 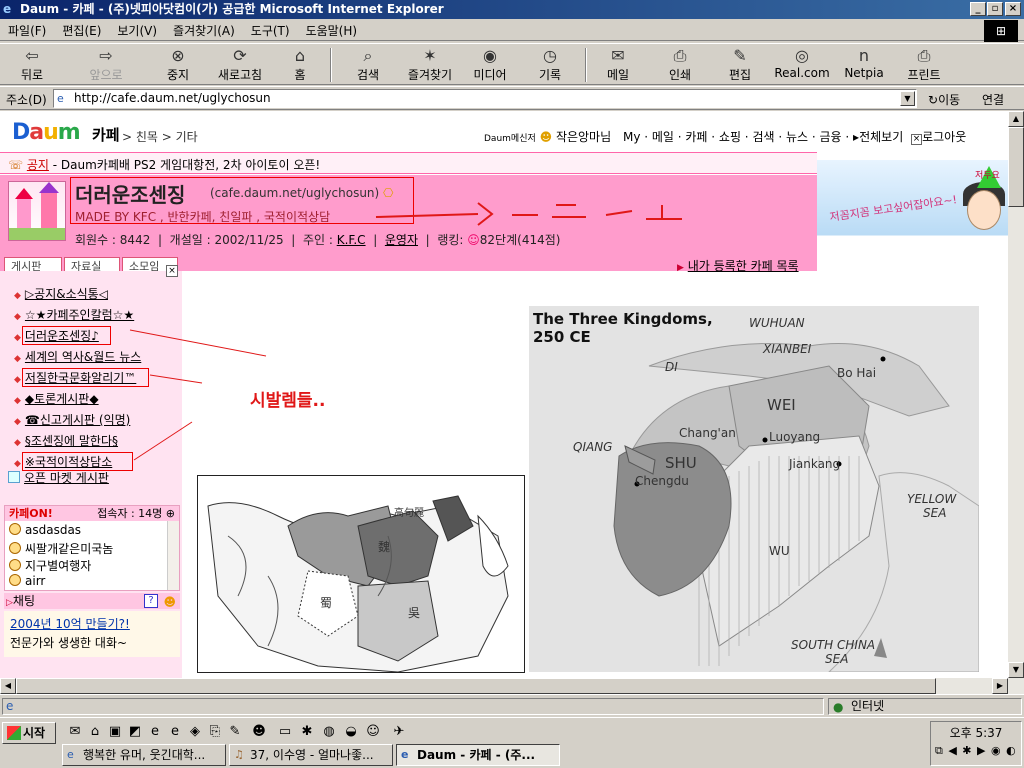 I want to click on map-label: 蜀, so click(x=326, y=603).